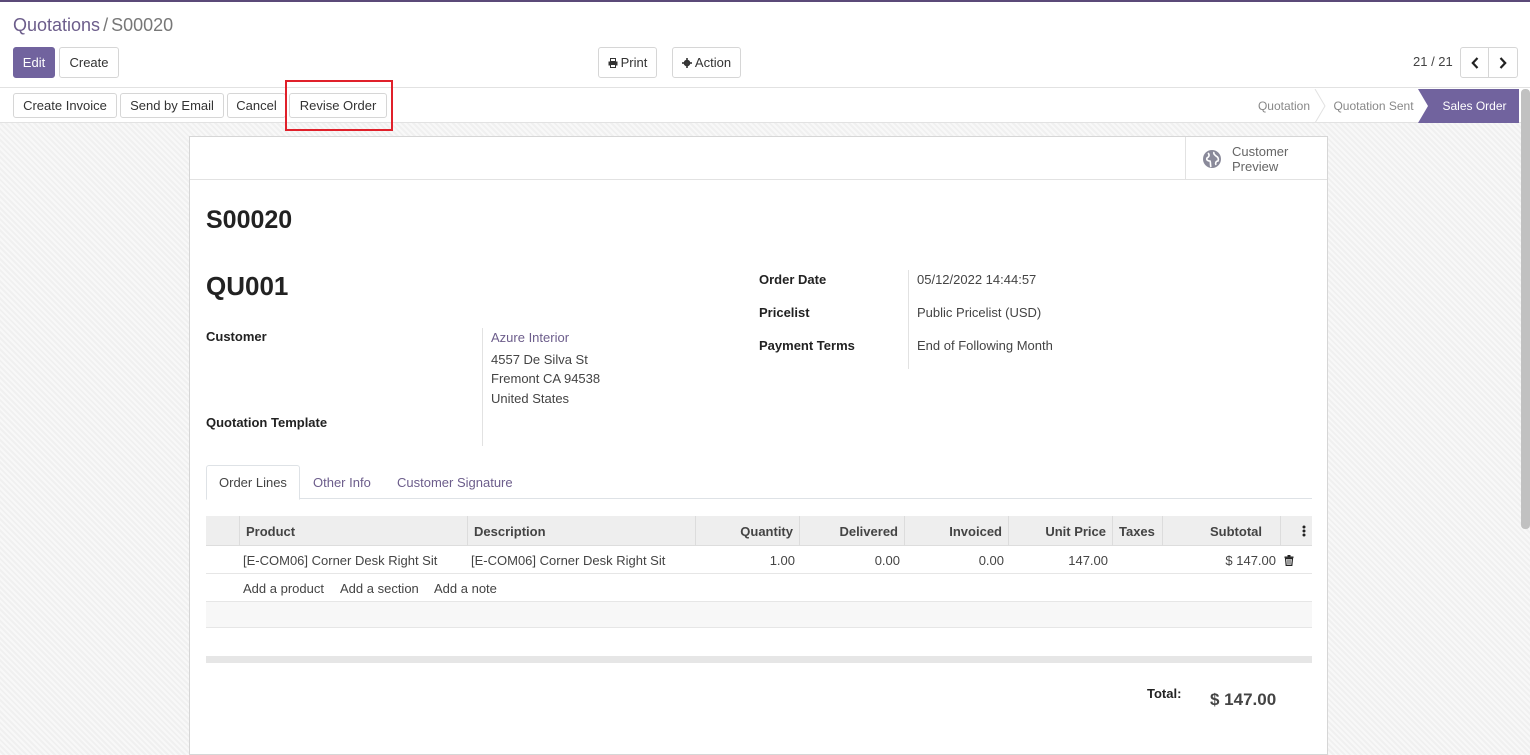 The image size is (1530, 755). Describe the element at coordinates (56, 25) in the screenshot. I see `breadcrumb-quotations-link: Quotations` at that location.